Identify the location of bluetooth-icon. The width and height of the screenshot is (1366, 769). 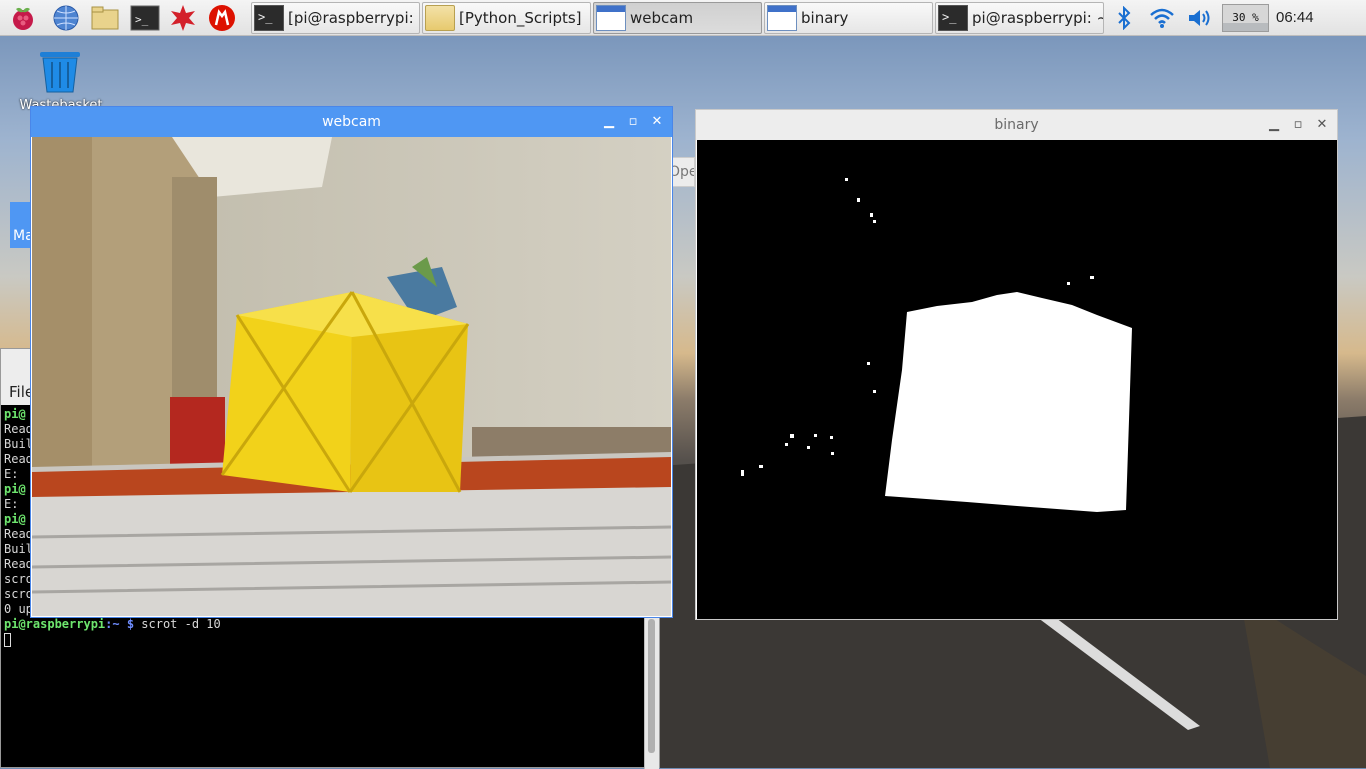
(1124, 18).